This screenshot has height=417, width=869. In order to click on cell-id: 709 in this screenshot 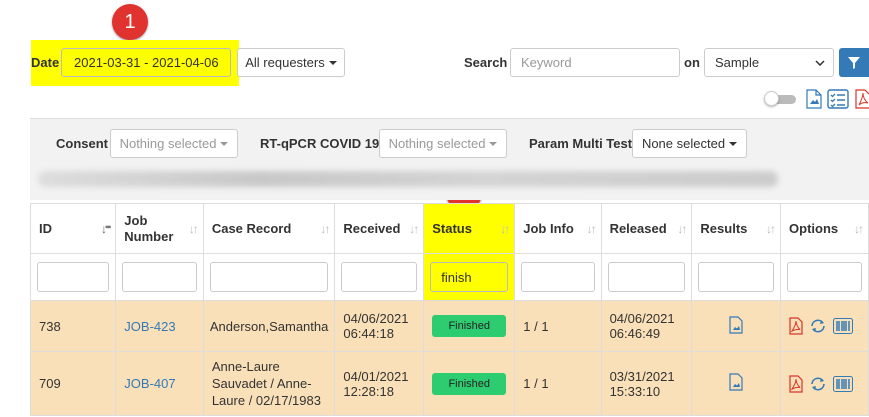, I will do `click(73, 383)`.